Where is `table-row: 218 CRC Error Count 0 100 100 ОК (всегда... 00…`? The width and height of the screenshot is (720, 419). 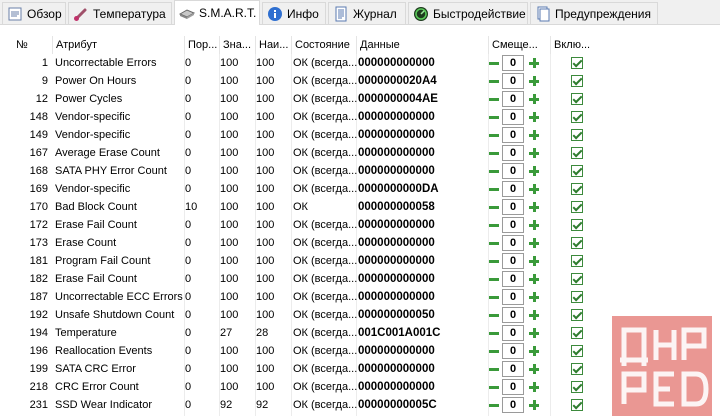
table-row: 218 CRC Error Count 0 100 100 ОК (всегда... 00… is located at coordinates (363, 387).